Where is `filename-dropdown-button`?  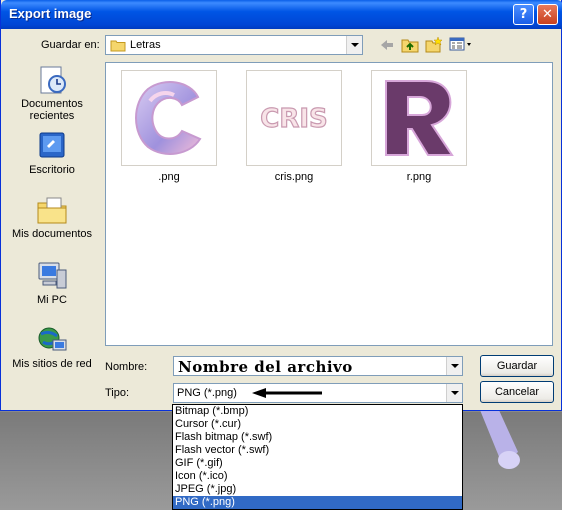
filename-dropdown-button is located at coordinates (454, 366).